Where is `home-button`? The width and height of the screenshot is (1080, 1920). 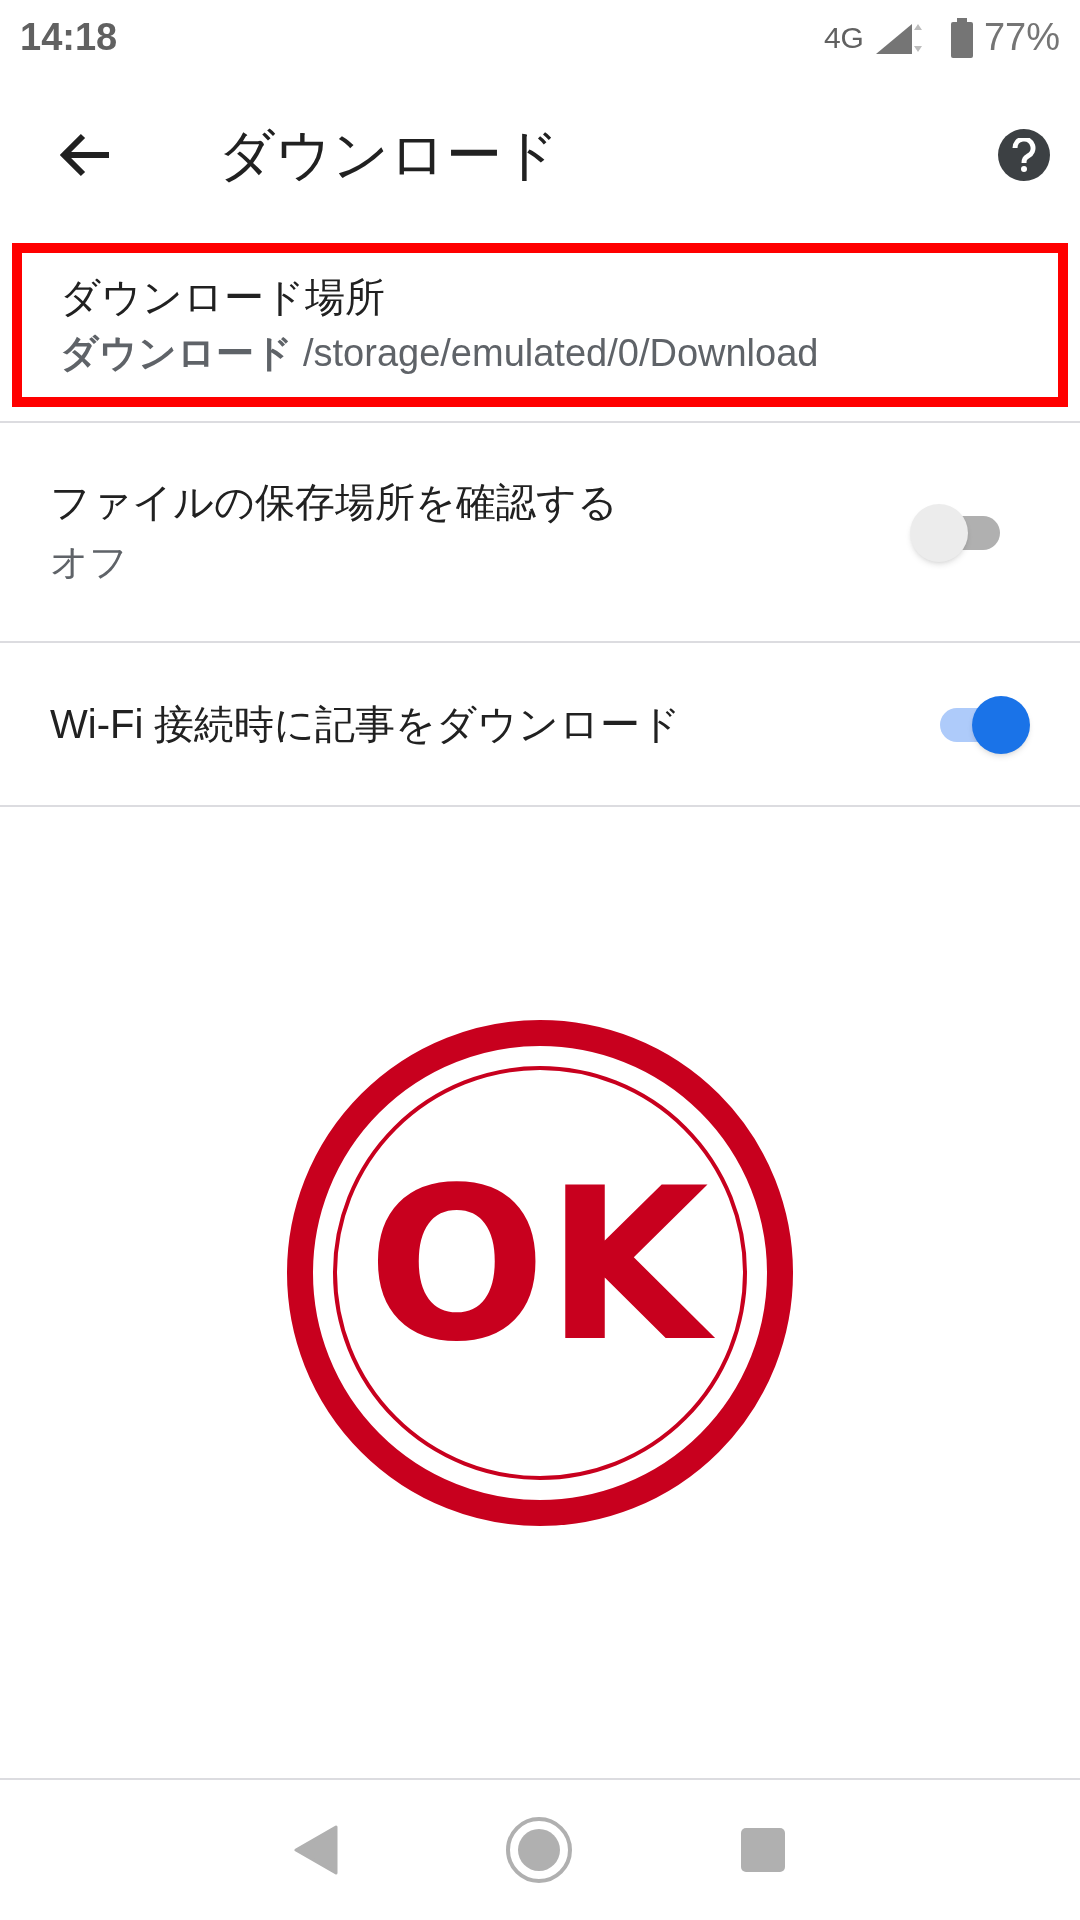 home-button is located at coordinates (539, 1850).